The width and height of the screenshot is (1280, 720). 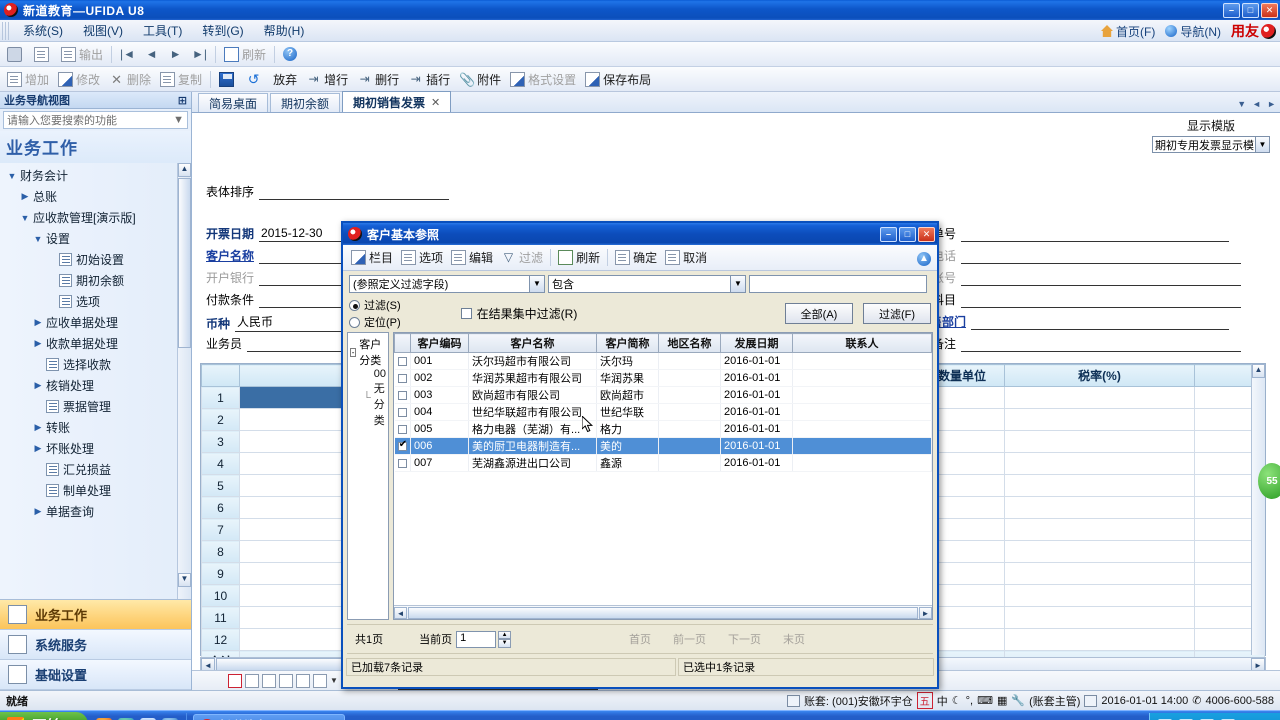 I want to click on scroll-thumb, so click(x=184, y=263).